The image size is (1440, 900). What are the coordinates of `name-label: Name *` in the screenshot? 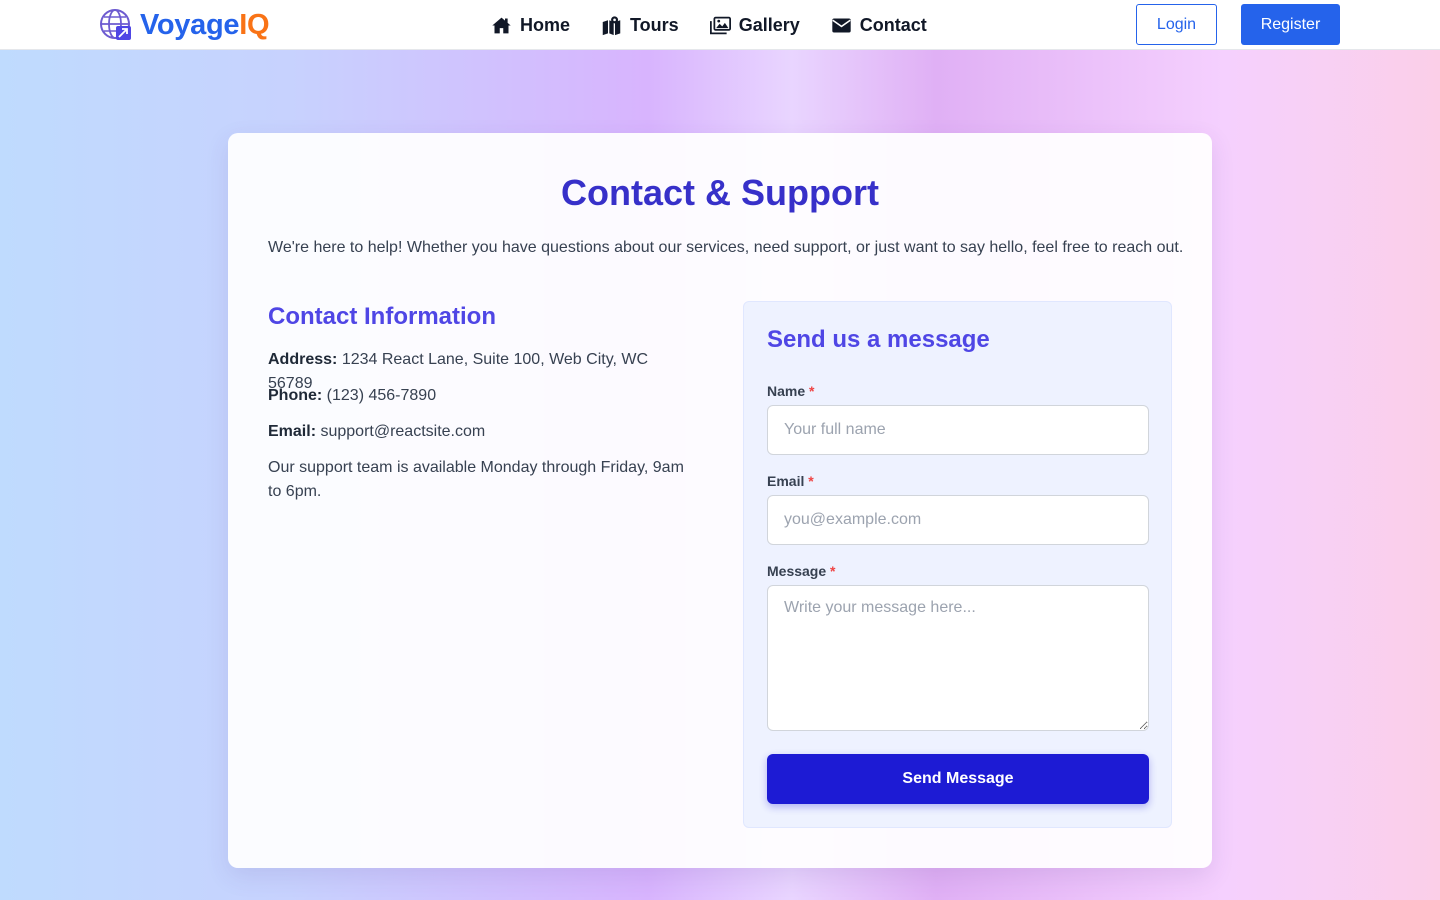 It's located at (790, 391).